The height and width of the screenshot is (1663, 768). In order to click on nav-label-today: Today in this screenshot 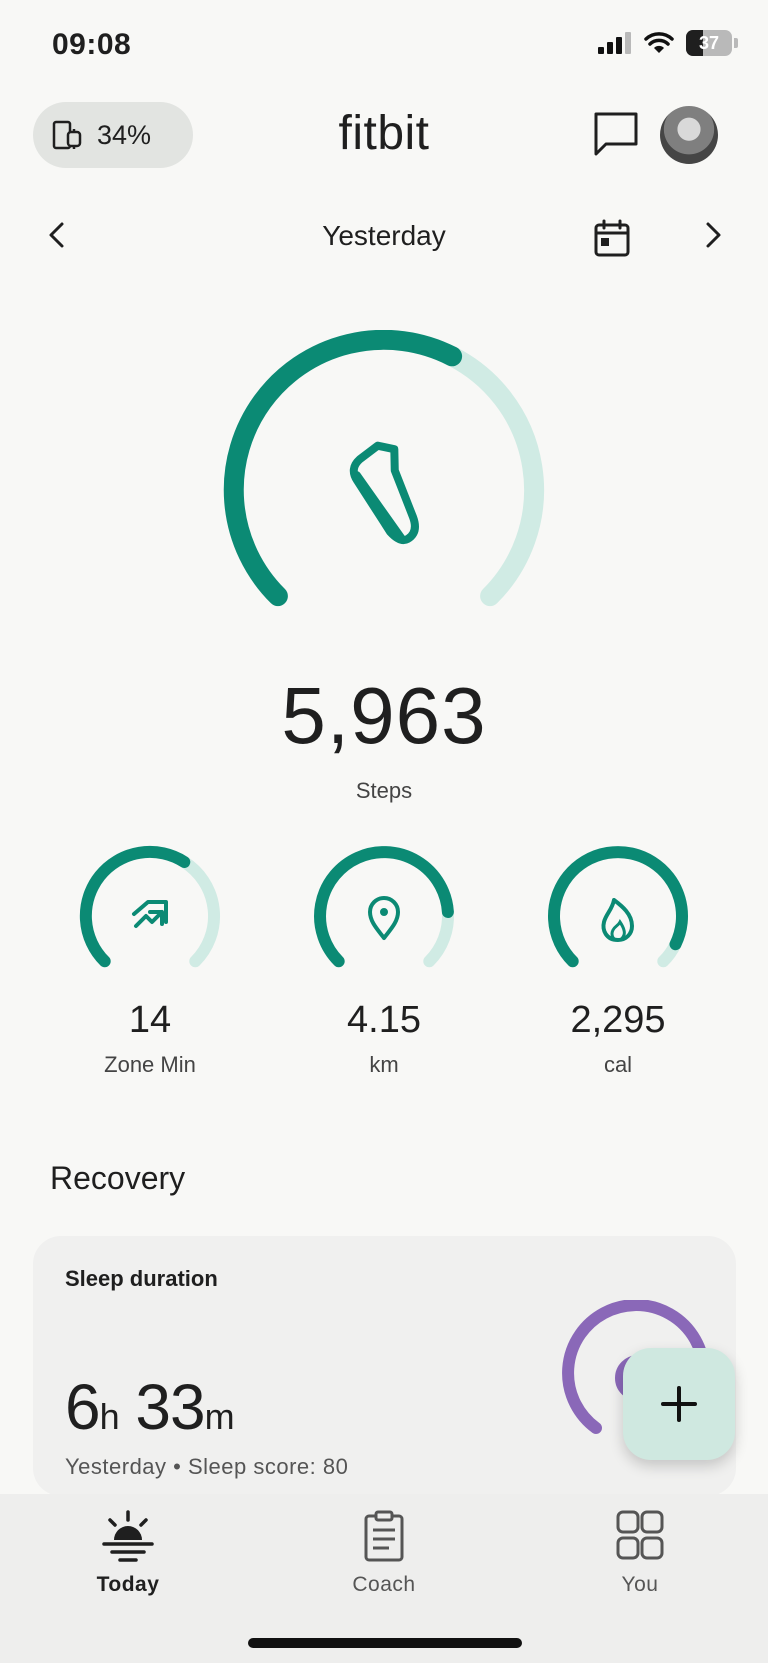, I will do `click(128, 1584)`.